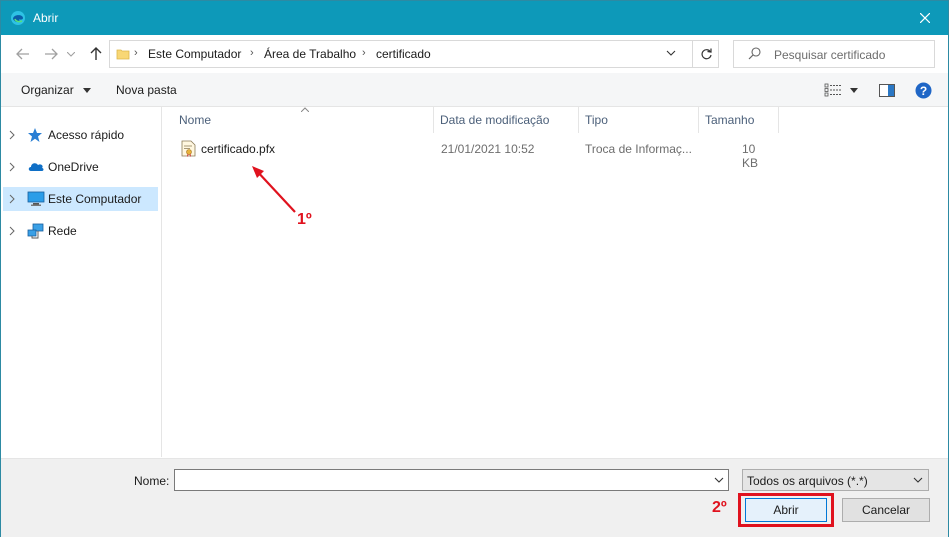 The image size is (949, 537). What do you see at coordinates (786, 510) in the screenshot?
I see `open-button: Abrir` at bounding box center [786, 510].